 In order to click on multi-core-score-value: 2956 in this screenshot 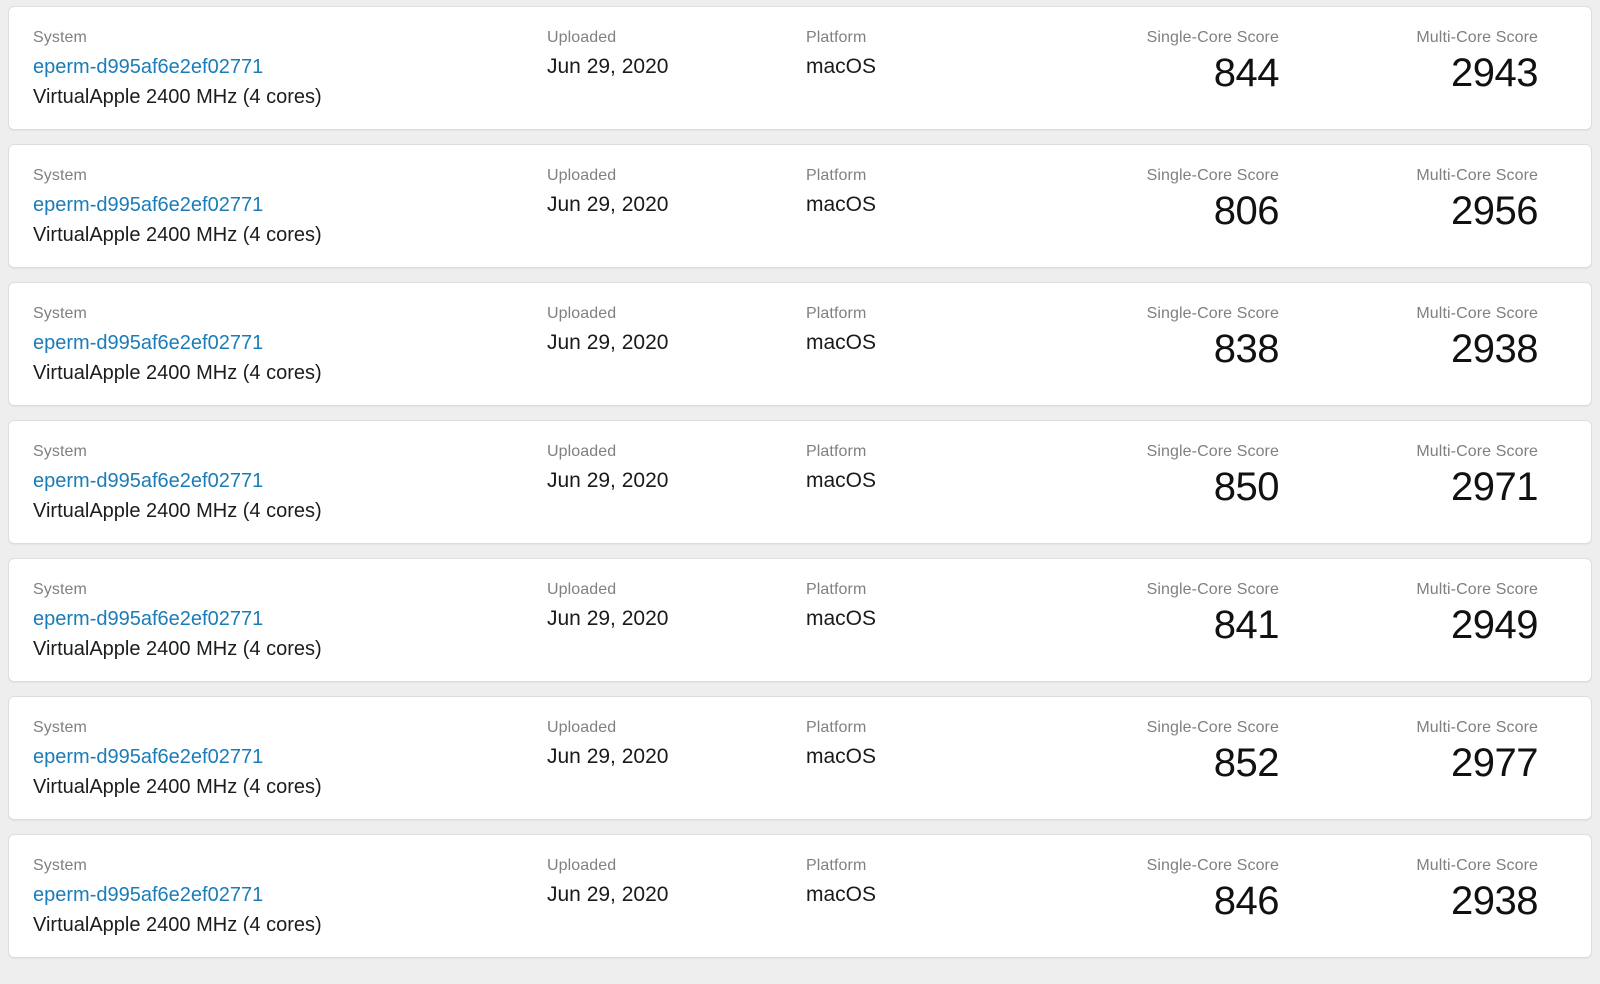, I will do `click(1494, 211)`.